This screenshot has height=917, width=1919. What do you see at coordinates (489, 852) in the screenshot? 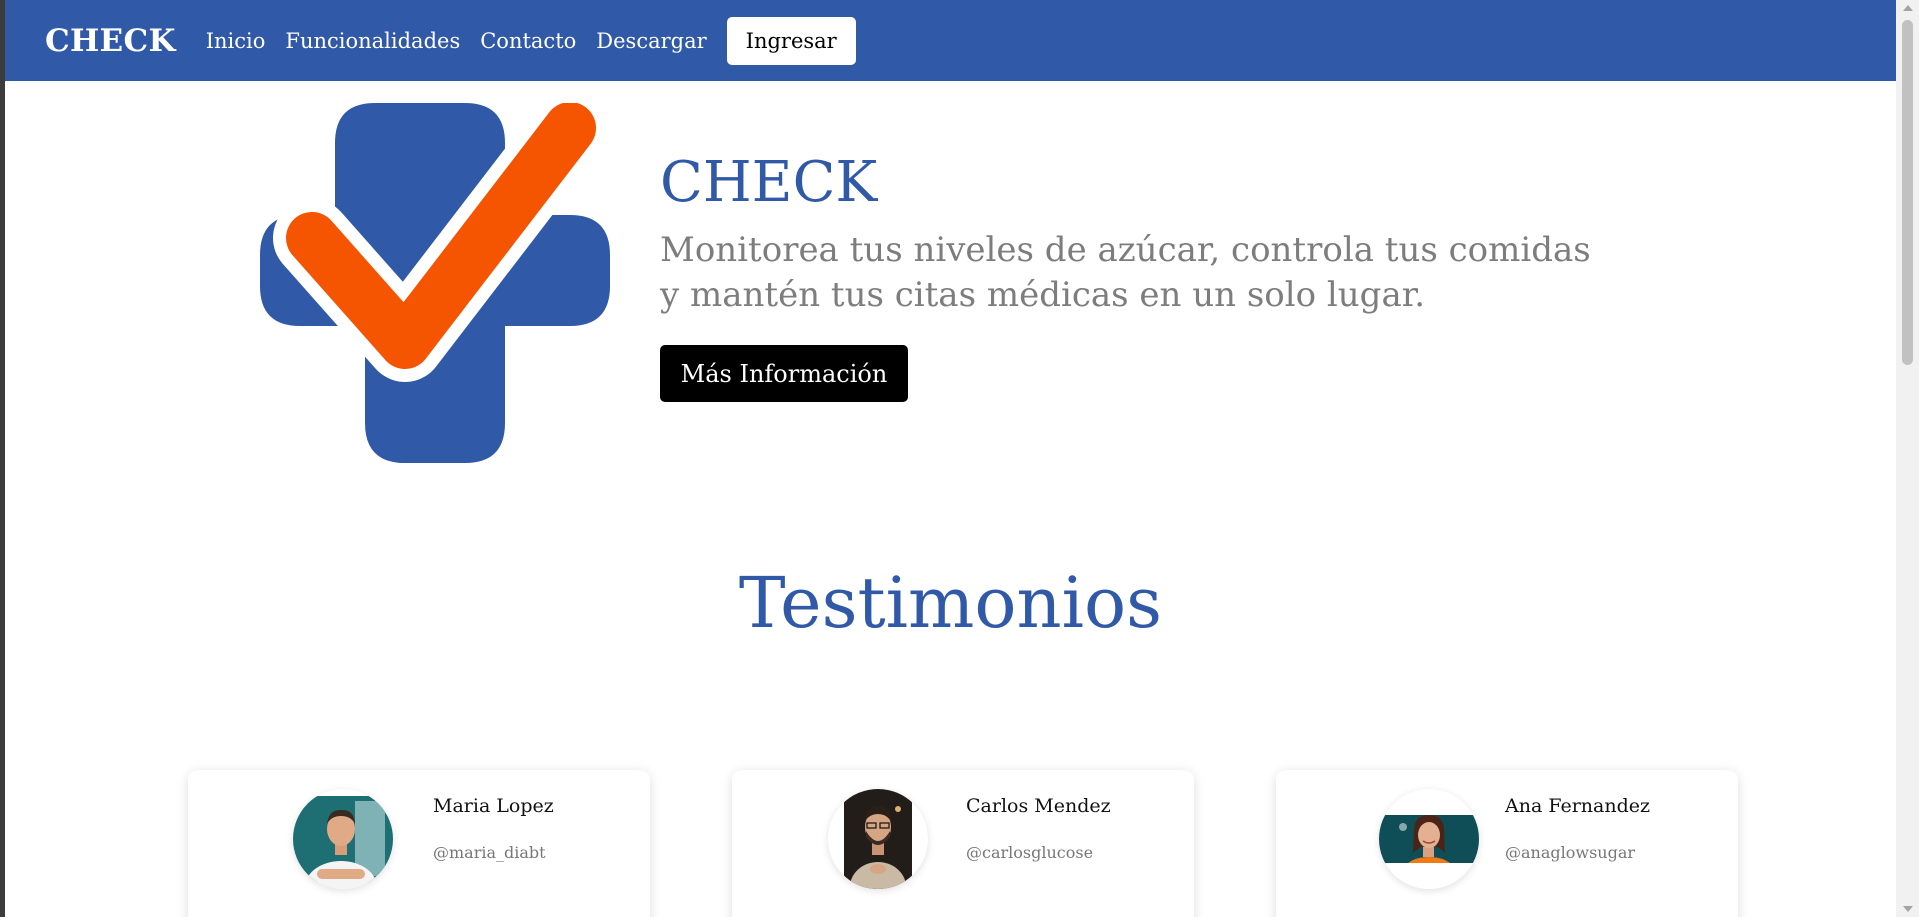
I see `testimonial-handle: @maria_diabt` at bounding box center [489, 852].